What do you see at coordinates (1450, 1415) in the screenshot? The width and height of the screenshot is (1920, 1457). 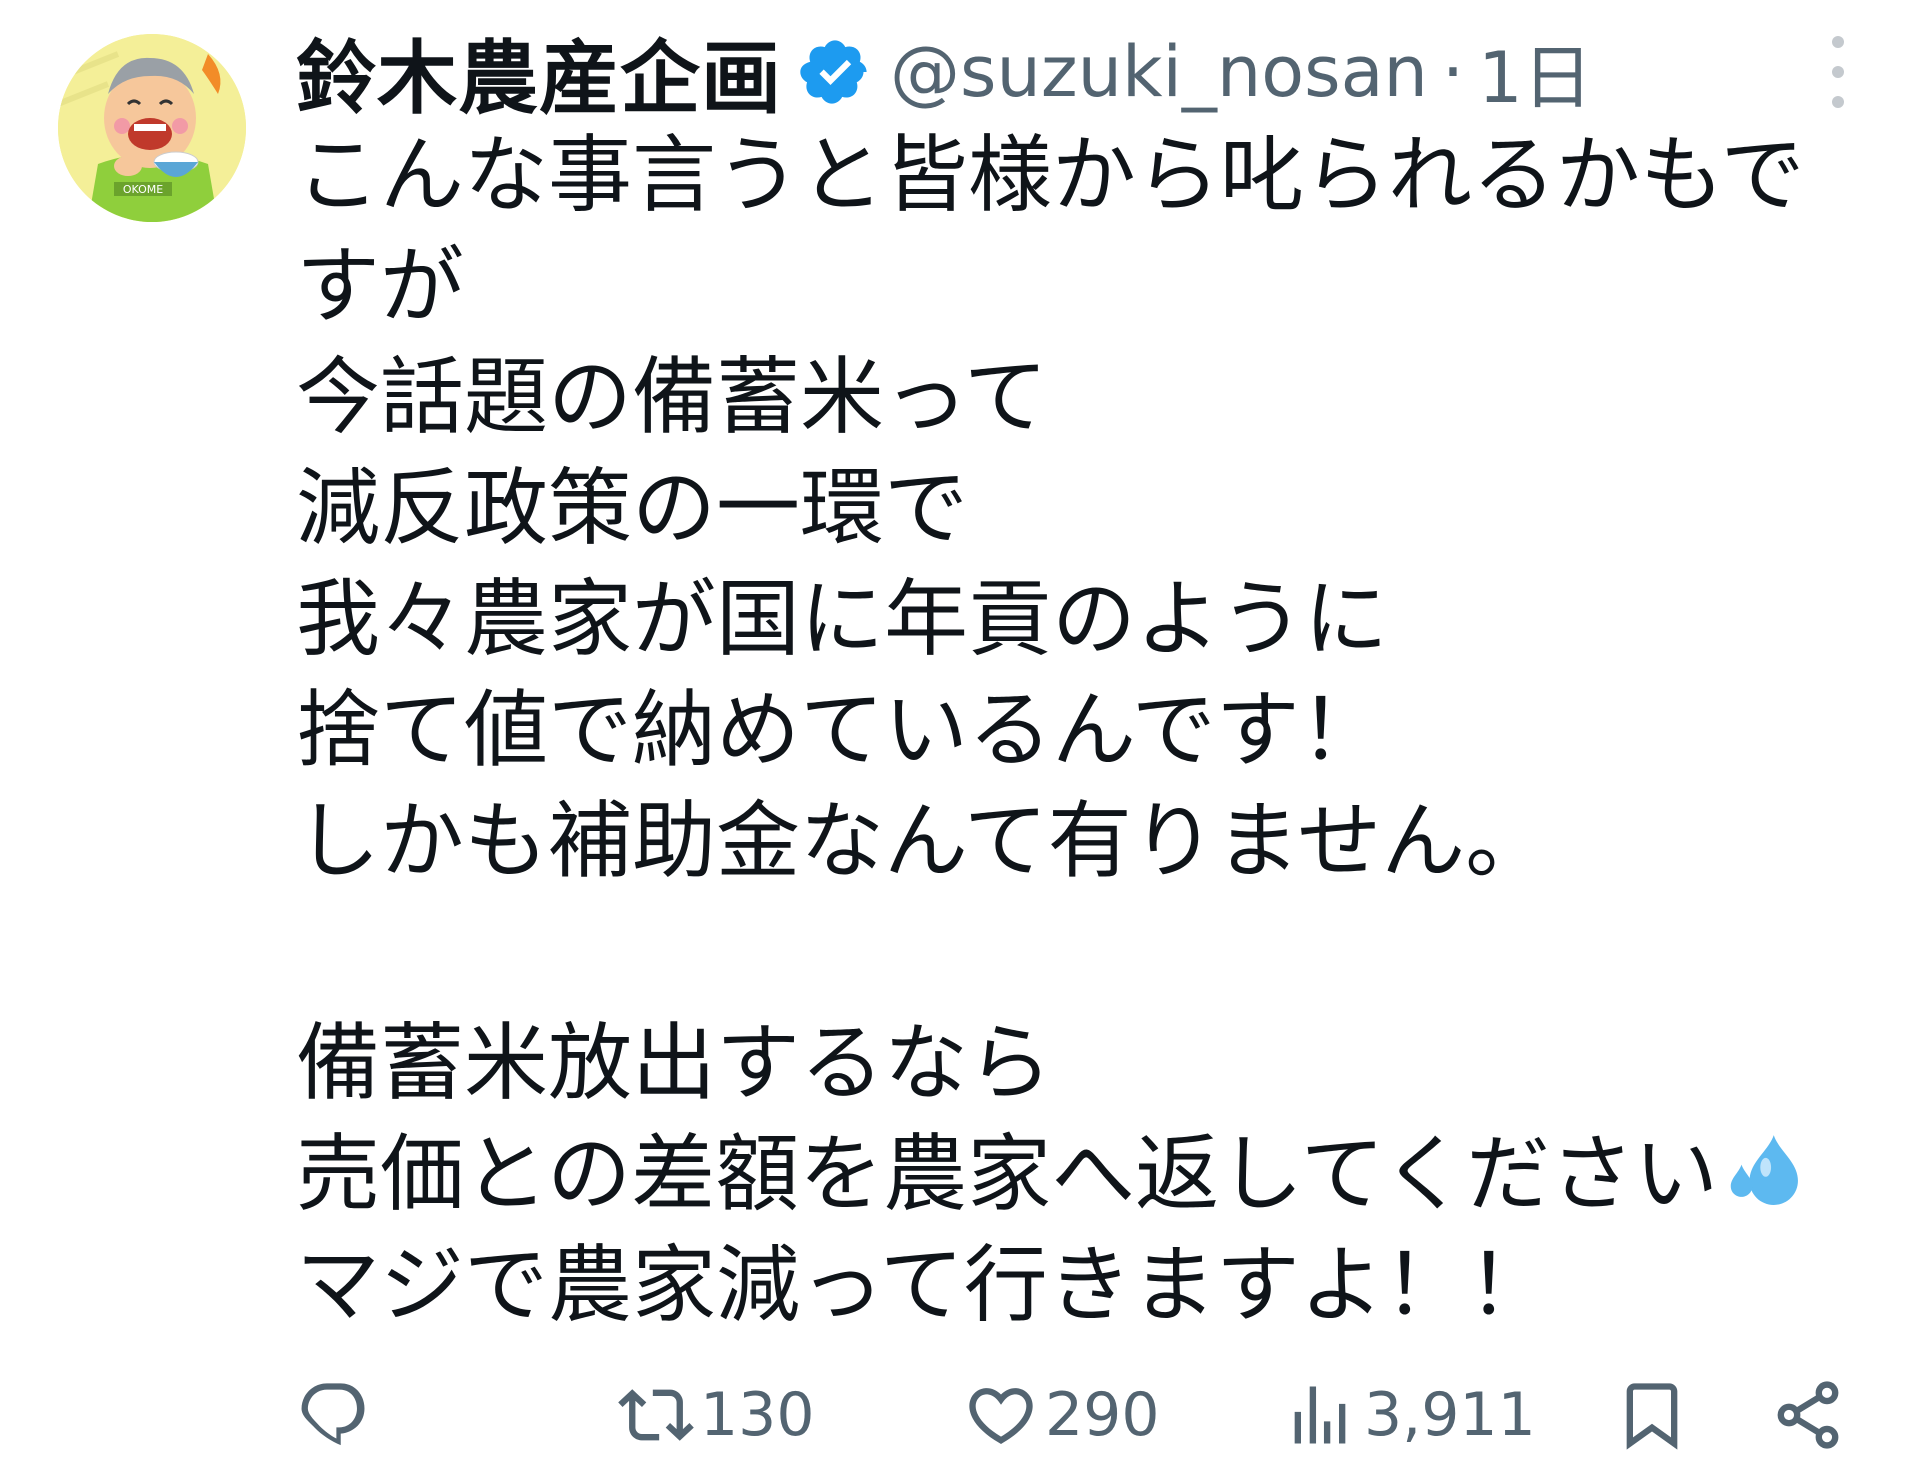 I see `views-count: 3,911` at bounding box center [1450, 1415].